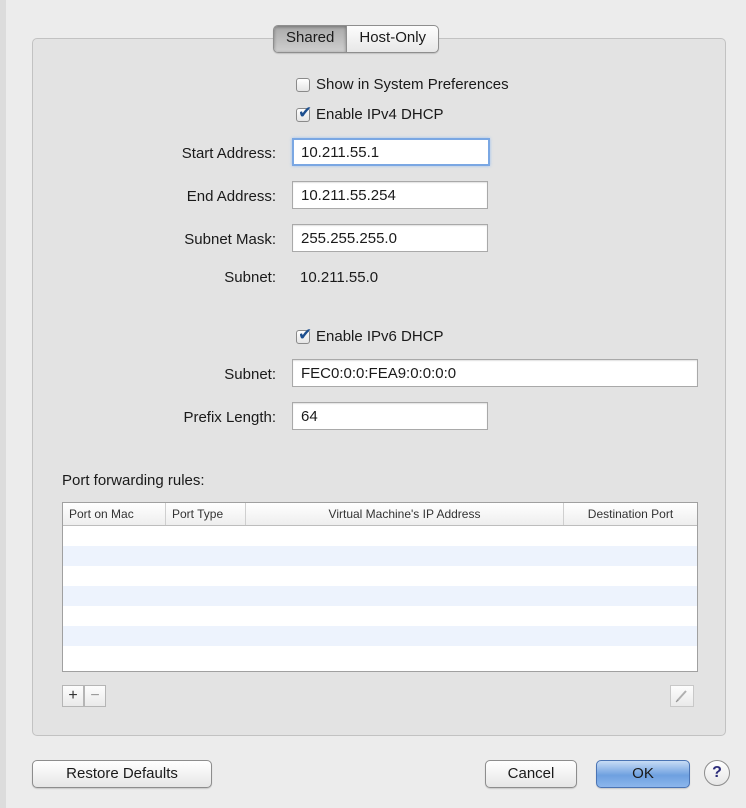 The image size is (746, 808). I want to click on ipv6-subnet-field, so click(495, 373).